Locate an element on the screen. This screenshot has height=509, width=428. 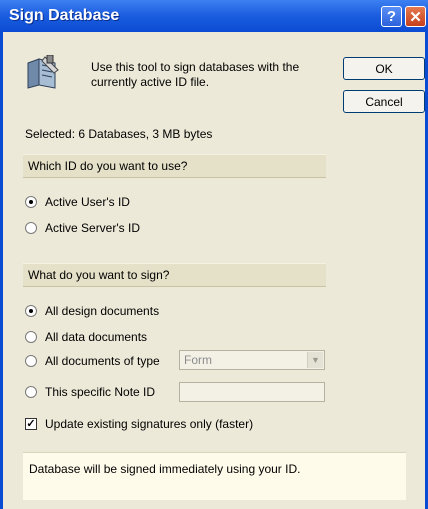
radio-label: All documents of type is located at coordinates (102, 361).